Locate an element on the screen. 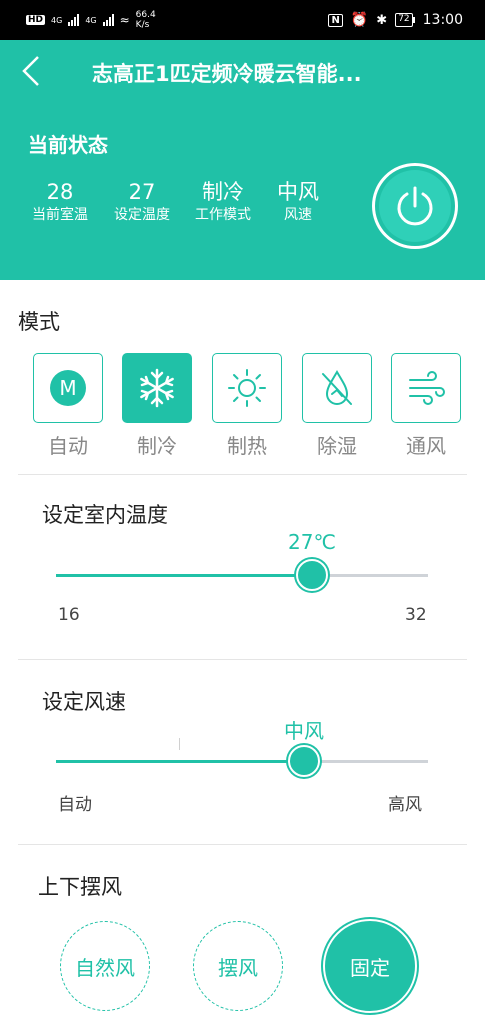 The image size is (485, 1024). mode-cool-button is located at coordinates (157, 388).